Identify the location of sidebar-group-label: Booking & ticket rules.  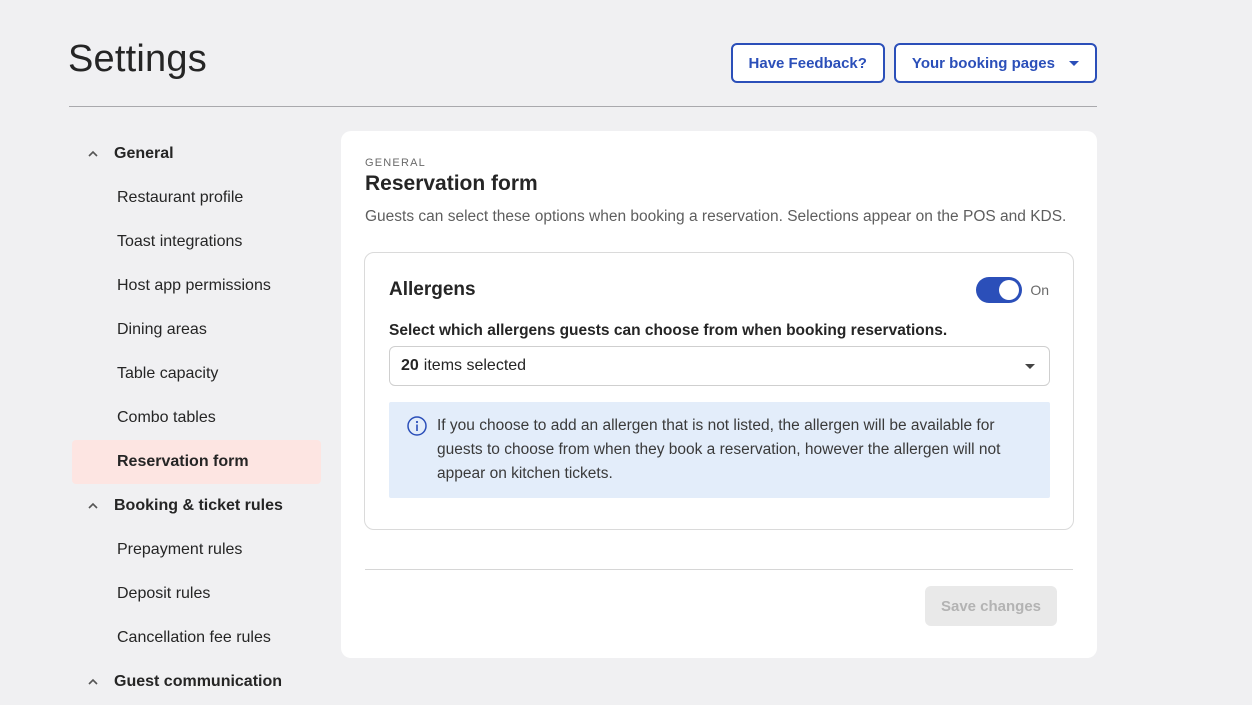
(198, 505).